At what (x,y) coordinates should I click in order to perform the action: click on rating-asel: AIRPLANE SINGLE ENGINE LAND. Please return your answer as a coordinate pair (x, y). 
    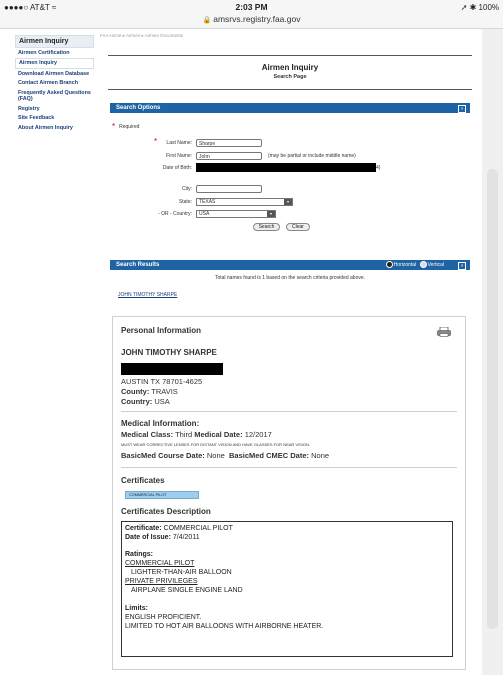
    Looking at the image, I should click on (187, 590).